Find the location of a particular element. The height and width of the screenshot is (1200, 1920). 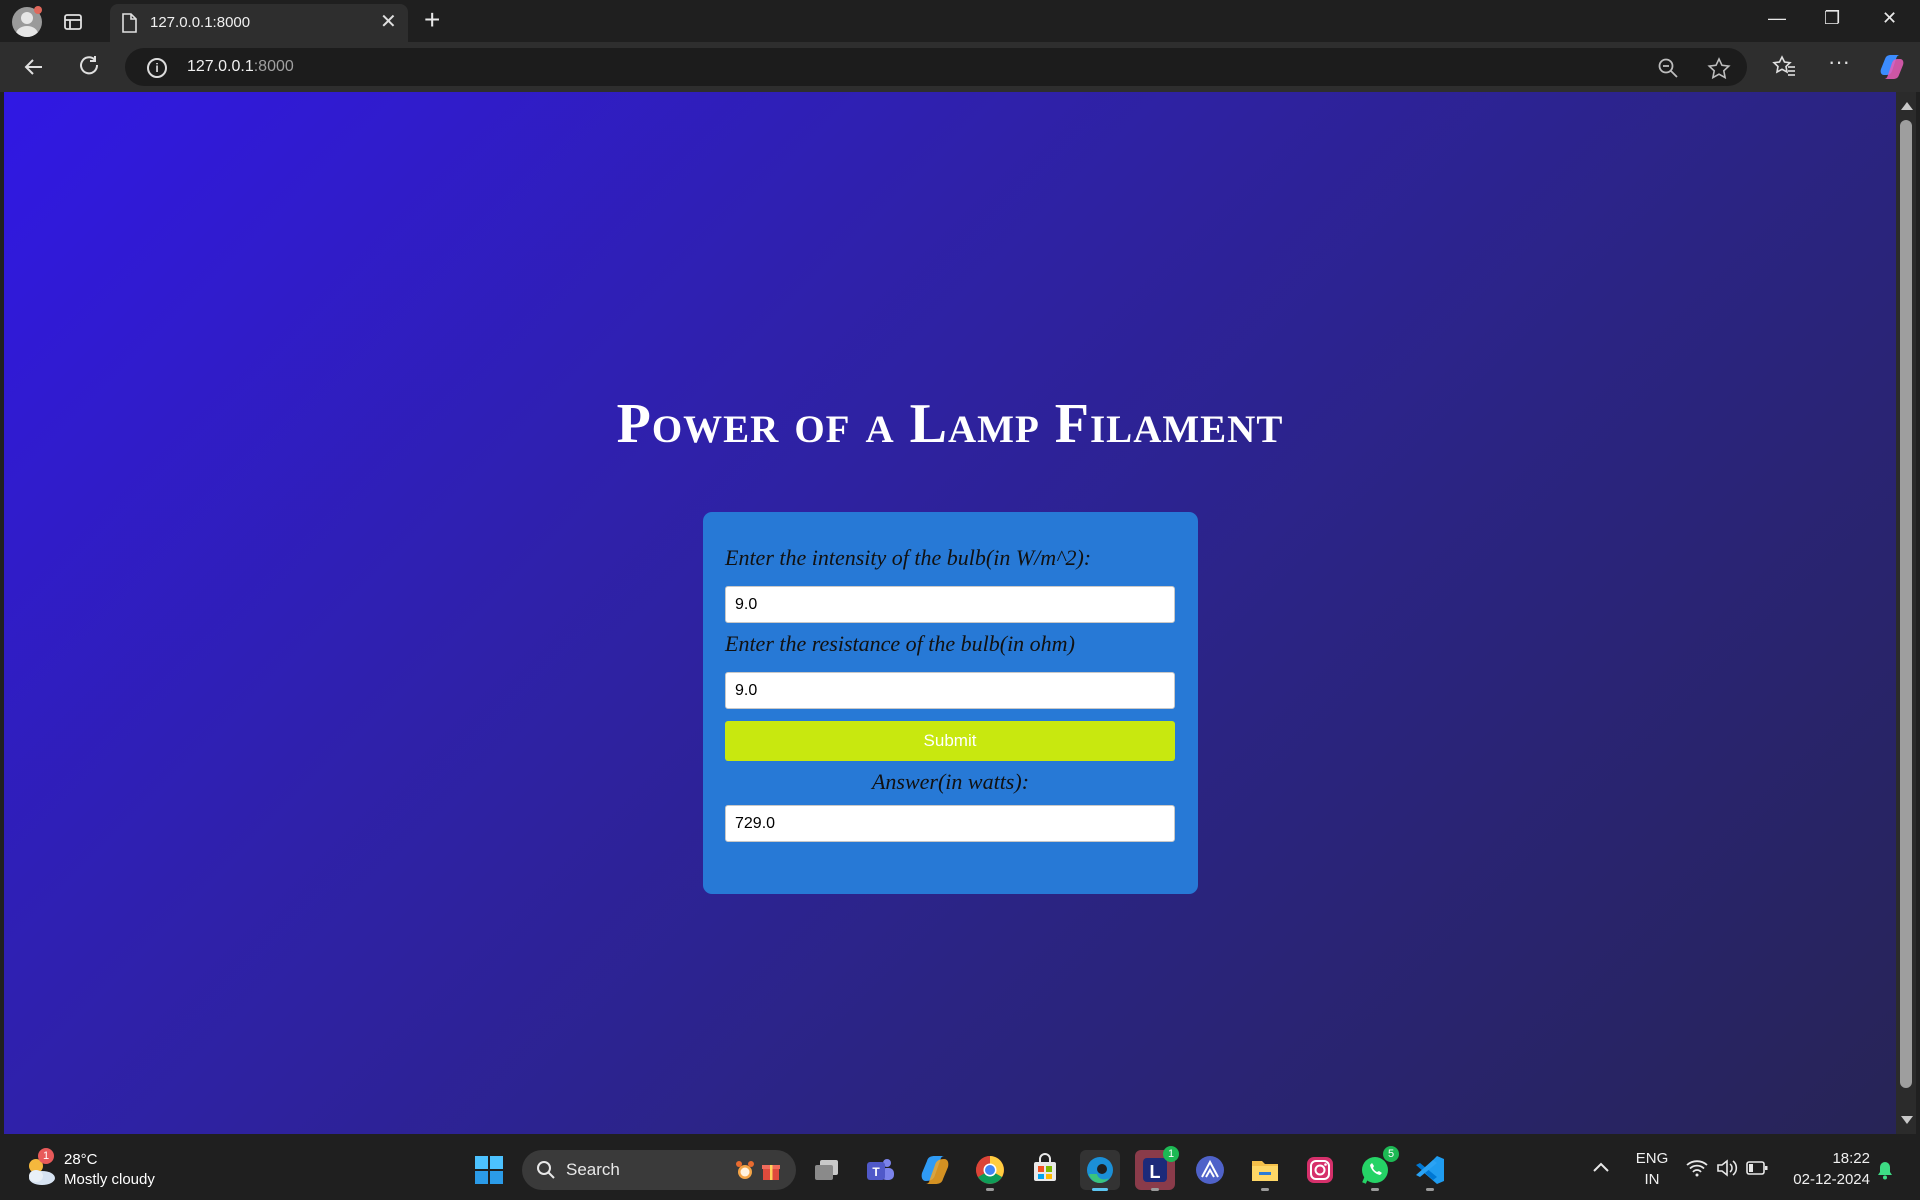

whatsapp-icon: 5 is located at coordinates (1377, 1168).